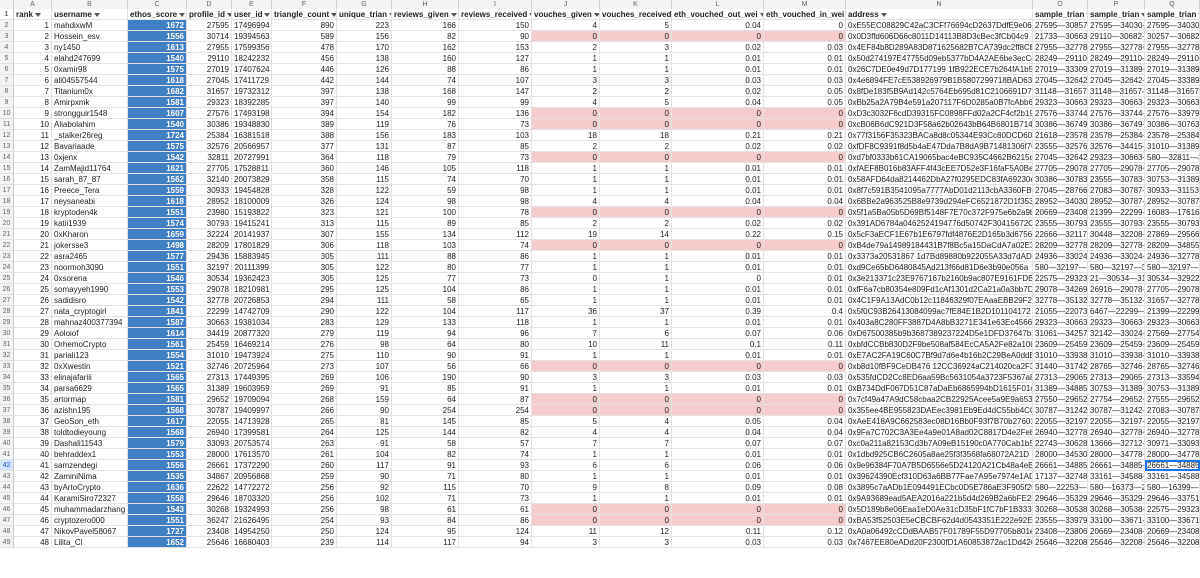 The image size is (1200, 578). I want to click on table-cell: 1724, so click(157, 135).